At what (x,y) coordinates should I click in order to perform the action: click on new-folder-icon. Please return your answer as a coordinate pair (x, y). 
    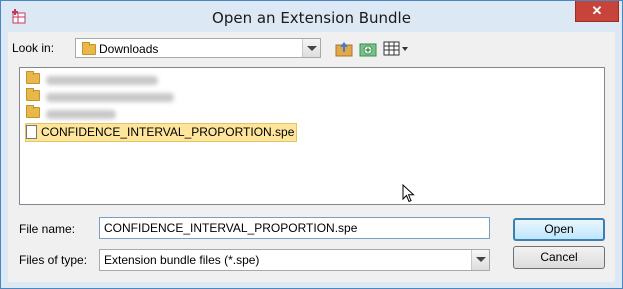
    Looking at the image, I should click on (368, 48).